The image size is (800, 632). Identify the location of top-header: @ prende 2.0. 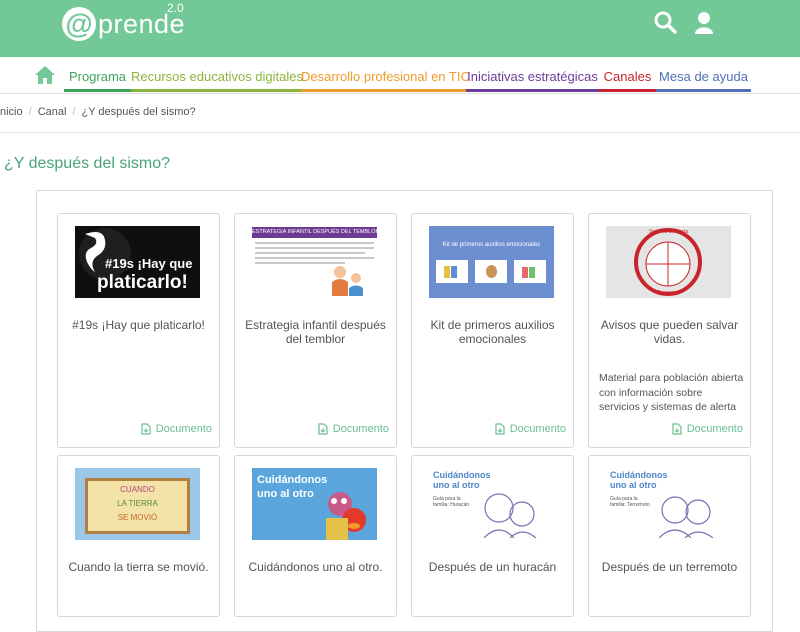
(400, 28).